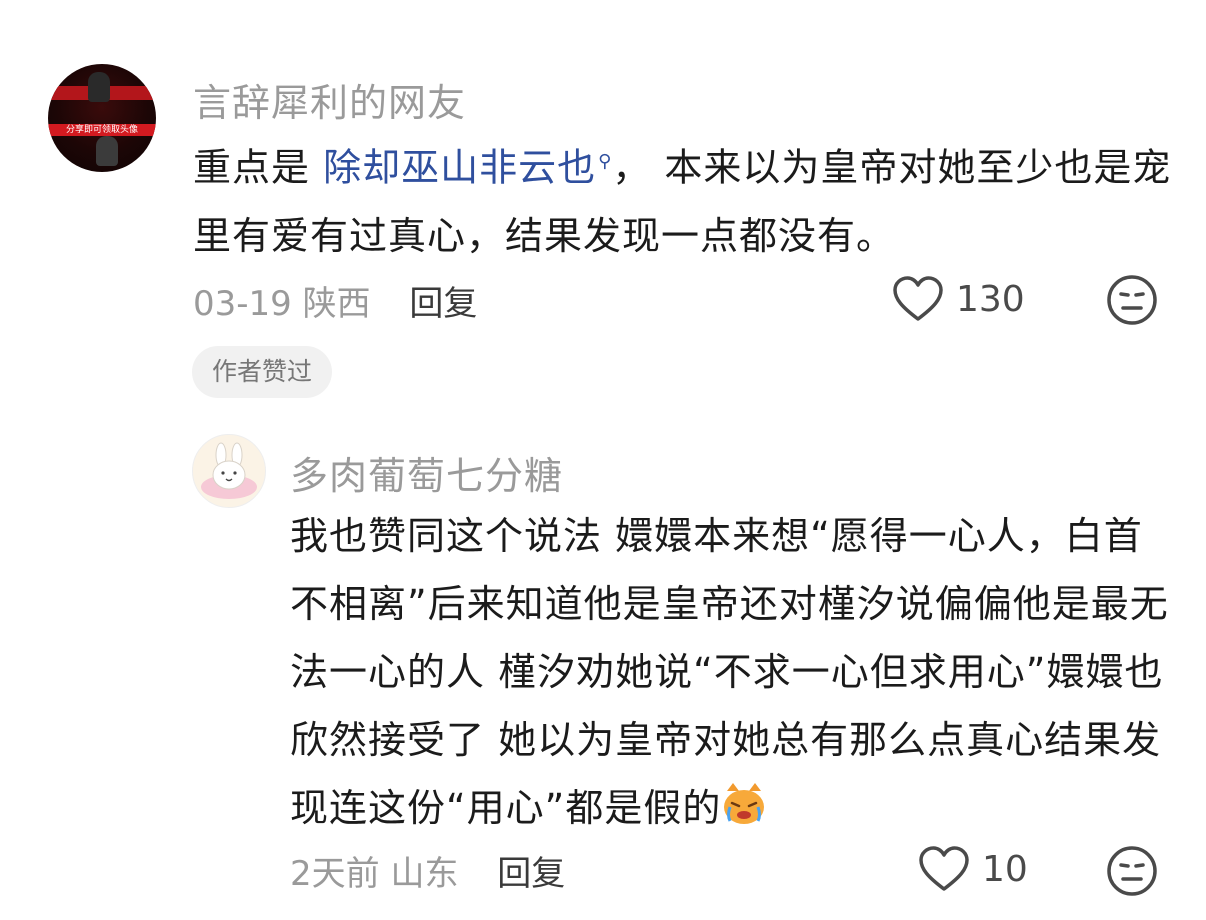 The height and width of the screenshot is (920, 1206). I want to click on like-count: 10, so click(1005, 869).